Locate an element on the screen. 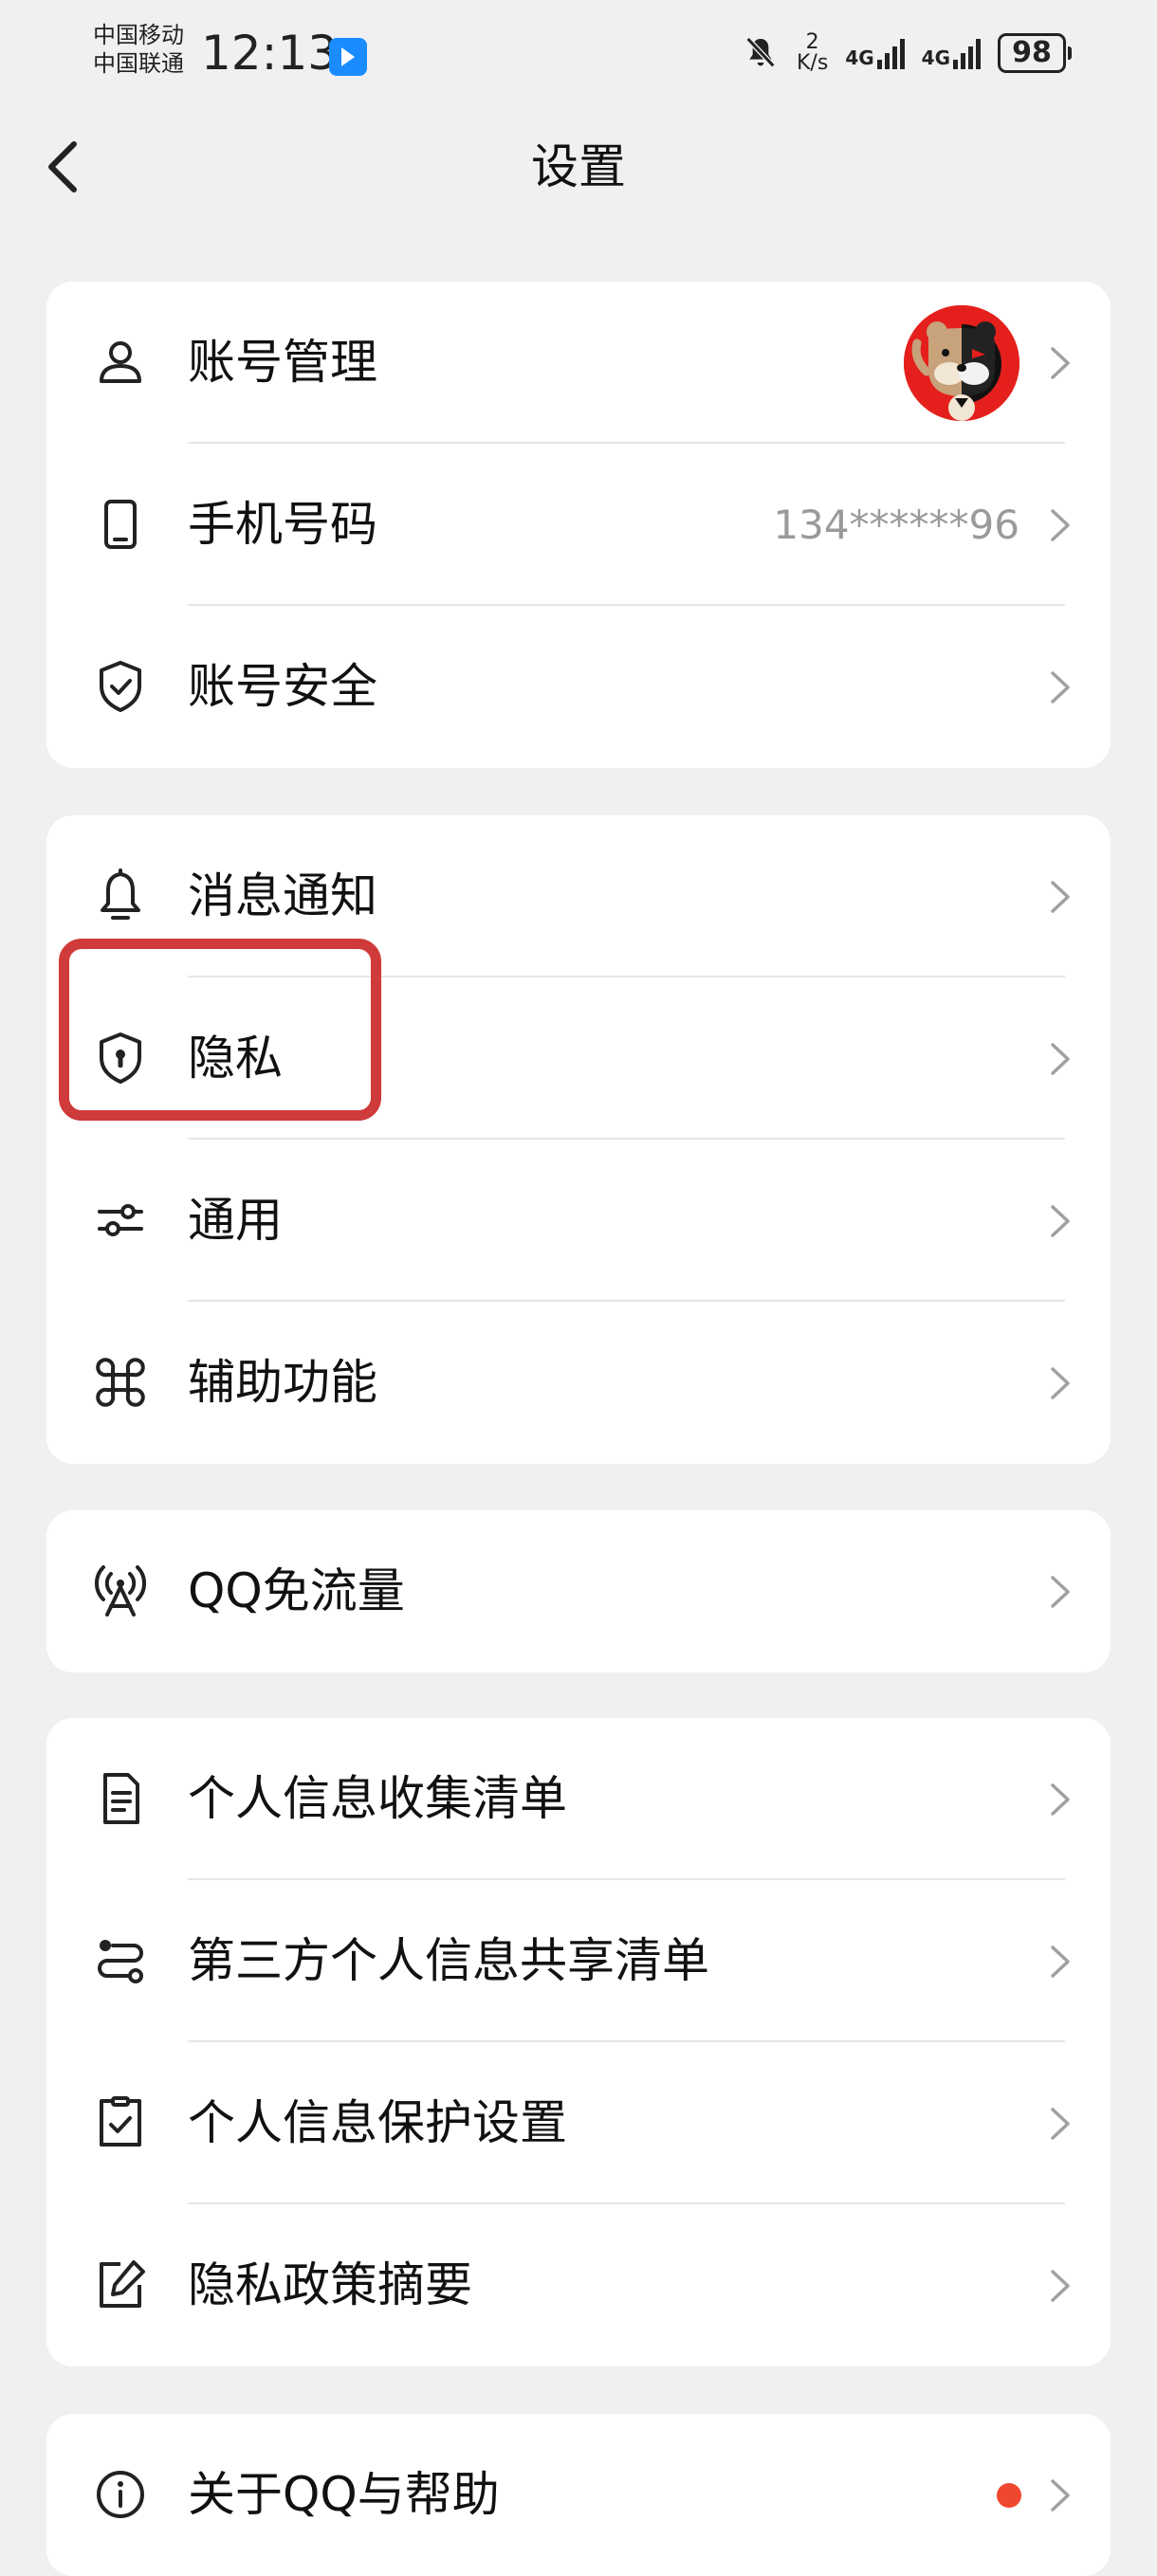  row-label: 隐私 is located at coordinates (235, 1058).